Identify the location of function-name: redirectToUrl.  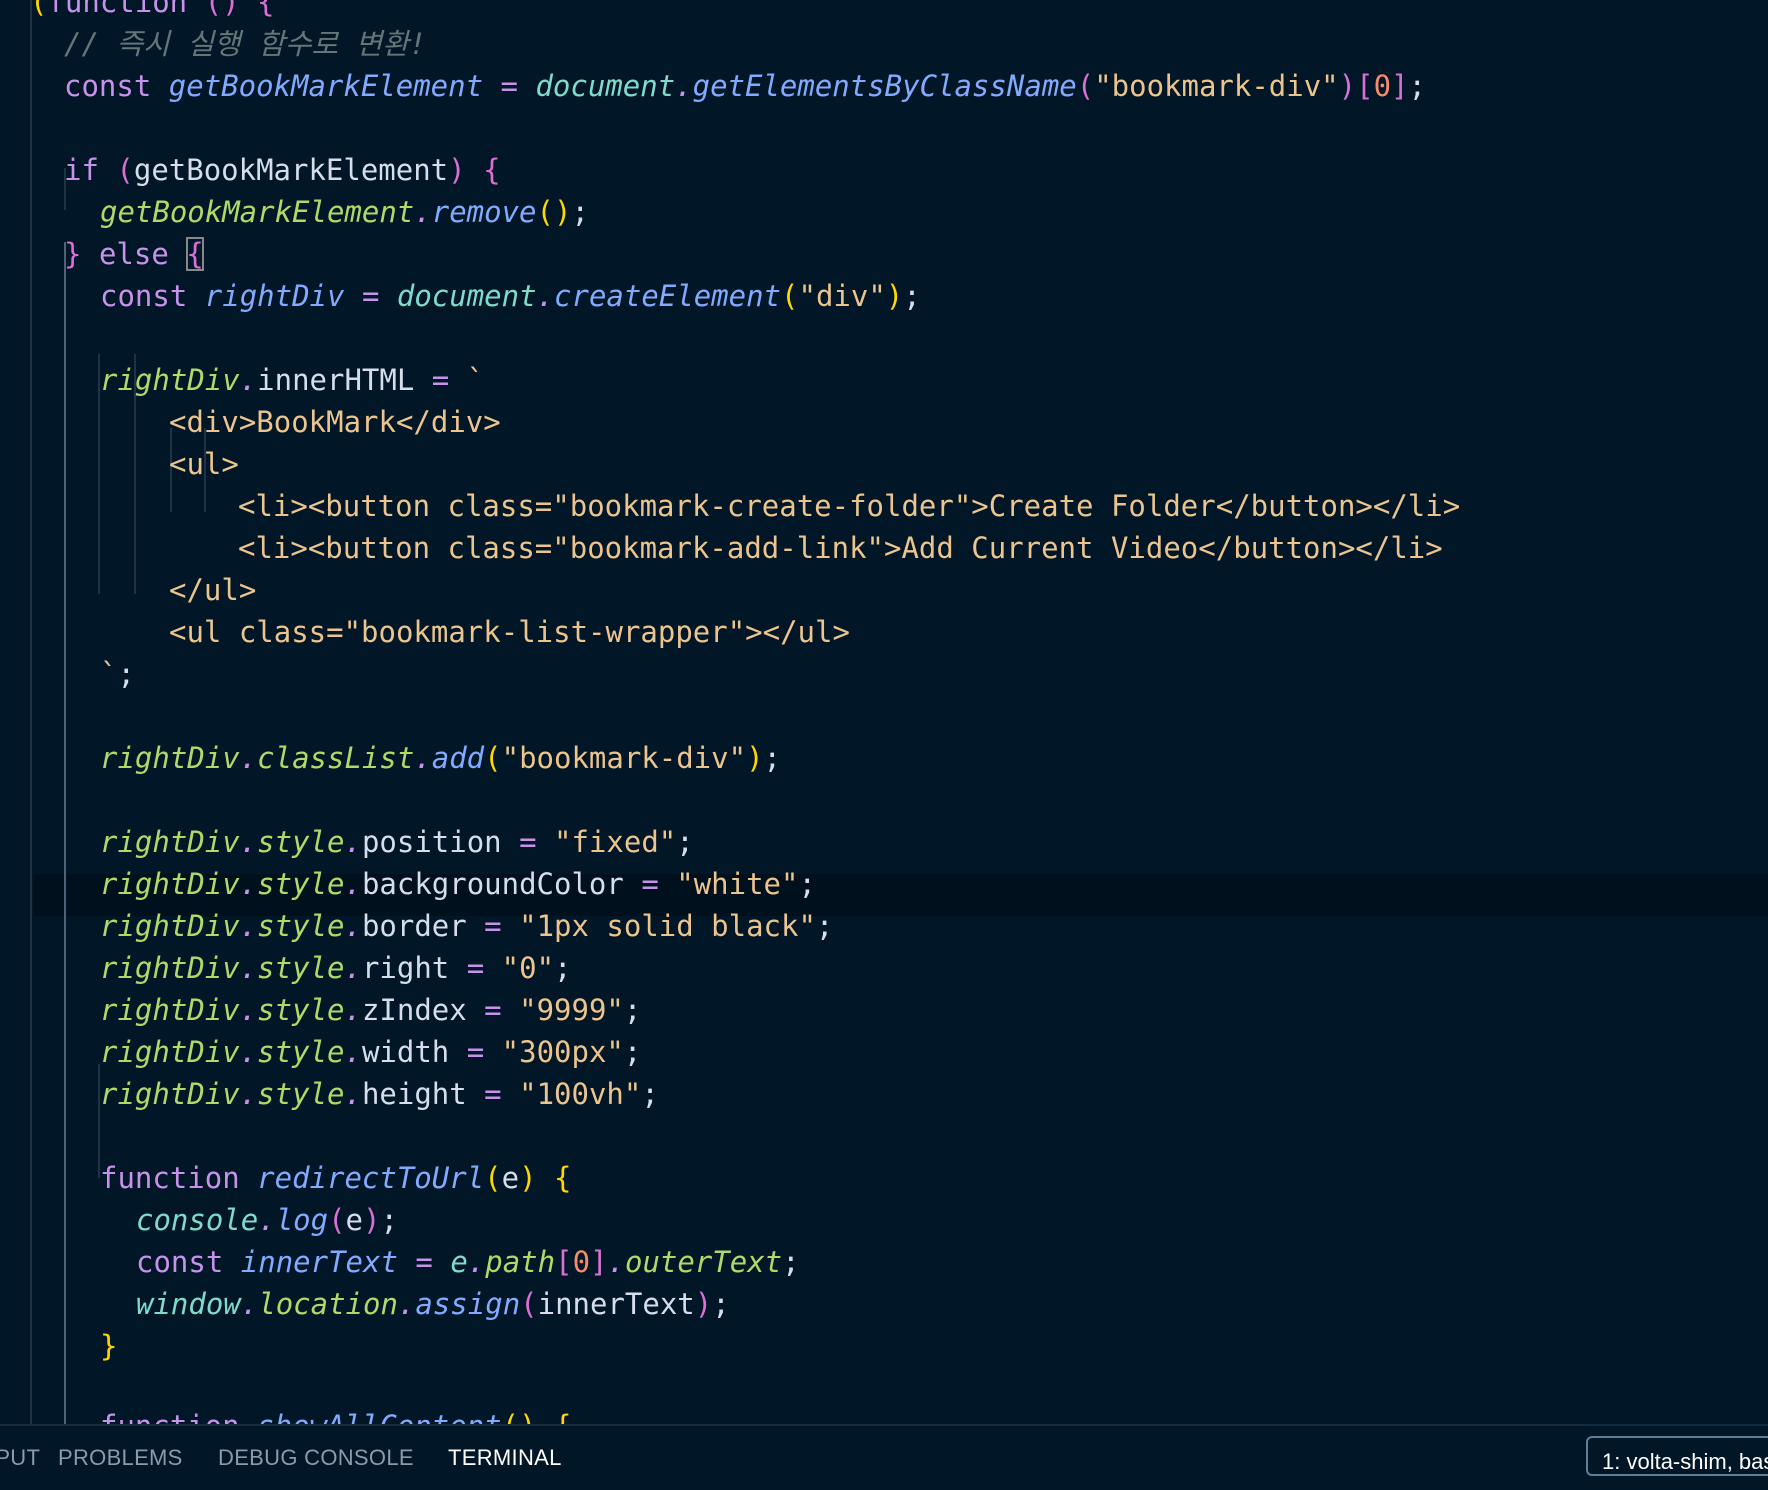
(371, 1178).